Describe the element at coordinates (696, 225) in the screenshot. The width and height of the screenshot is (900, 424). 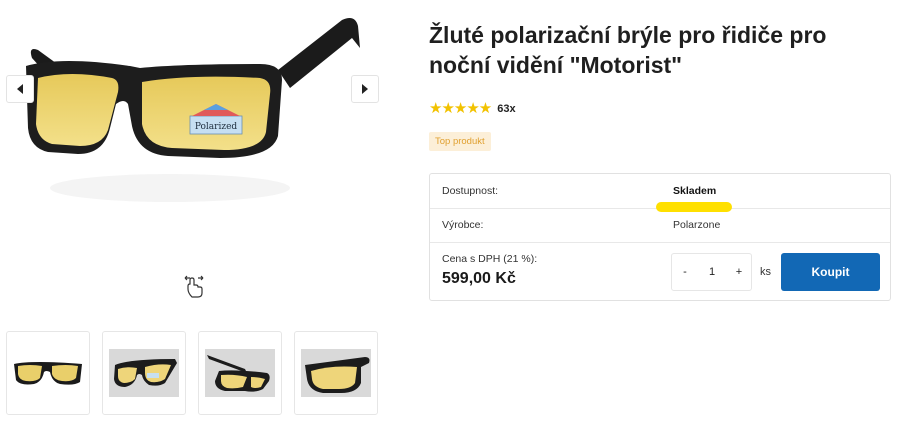
I see `manufacturer-value: Polarzone` at that location.